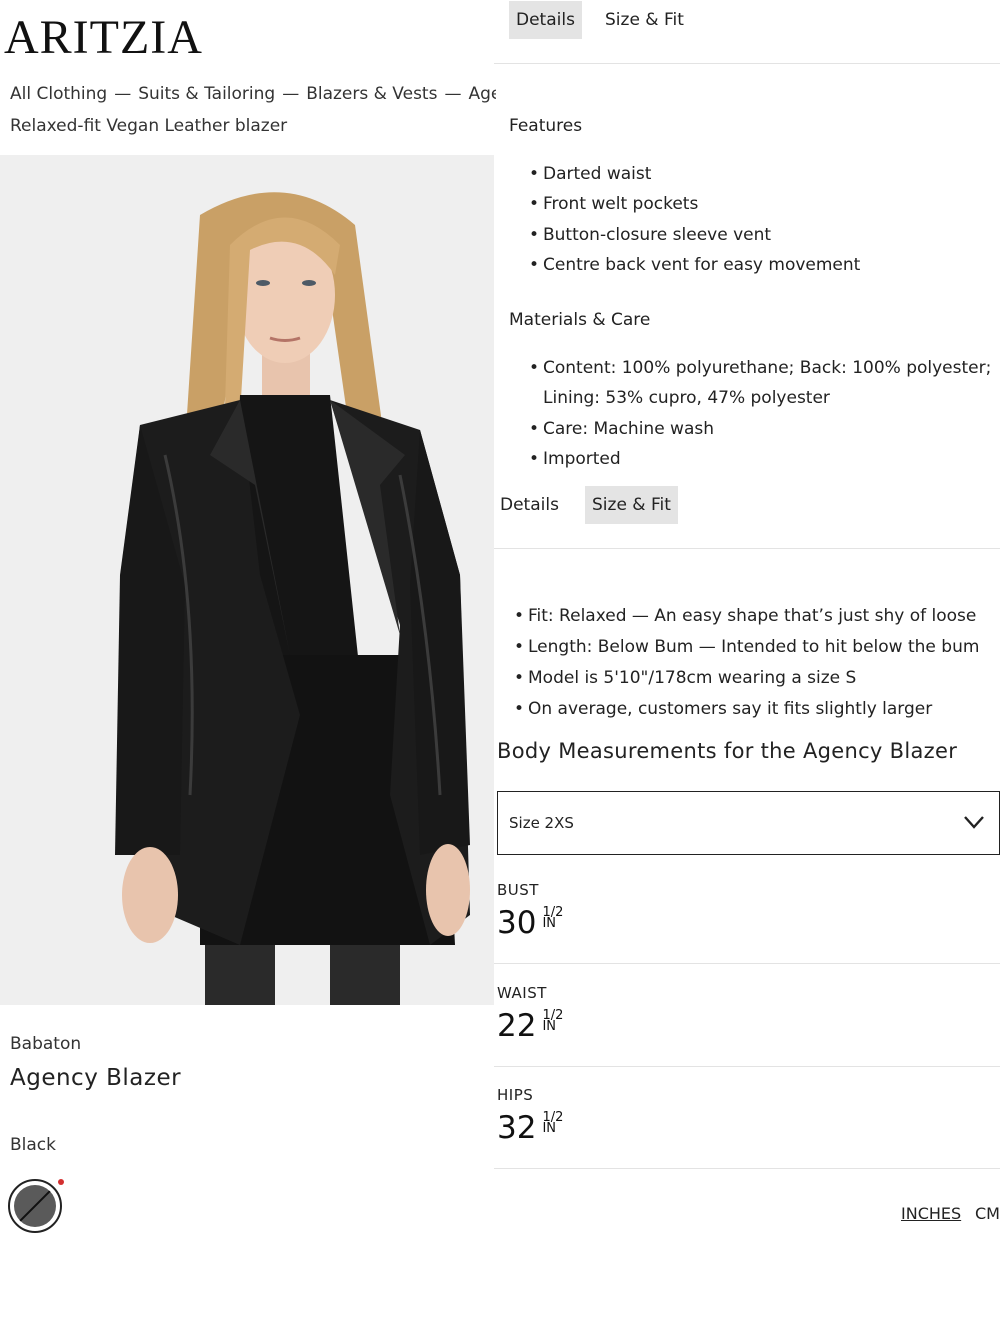 The image size is (1000, 1333). What do you see at coordinates (580, 320) in the screenshot?
I see `materials-heading: Materials & Care` at bounding box center [580, 320].